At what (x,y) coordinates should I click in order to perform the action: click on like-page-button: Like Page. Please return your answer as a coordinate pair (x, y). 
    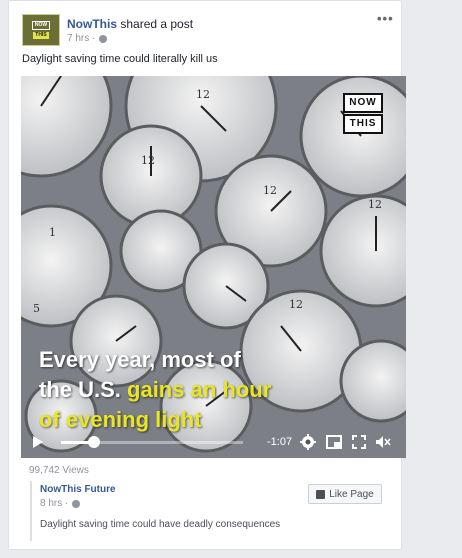
    Looking at the image, I should click on (345, 494).